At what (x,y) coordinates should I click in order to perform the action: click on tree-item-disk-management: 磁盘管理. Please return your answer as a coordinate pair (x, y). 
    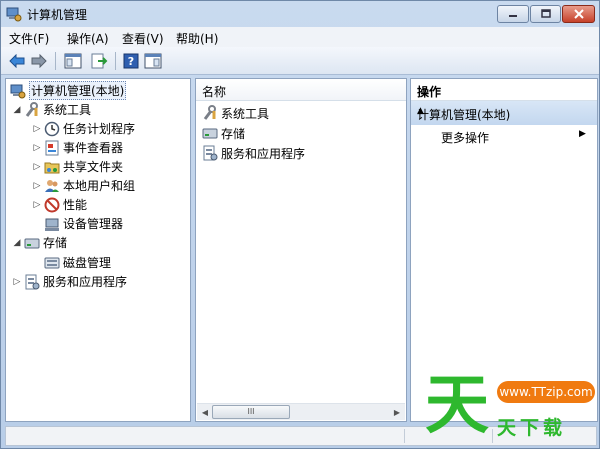
    Looking at the image, I should click on (76, 262).